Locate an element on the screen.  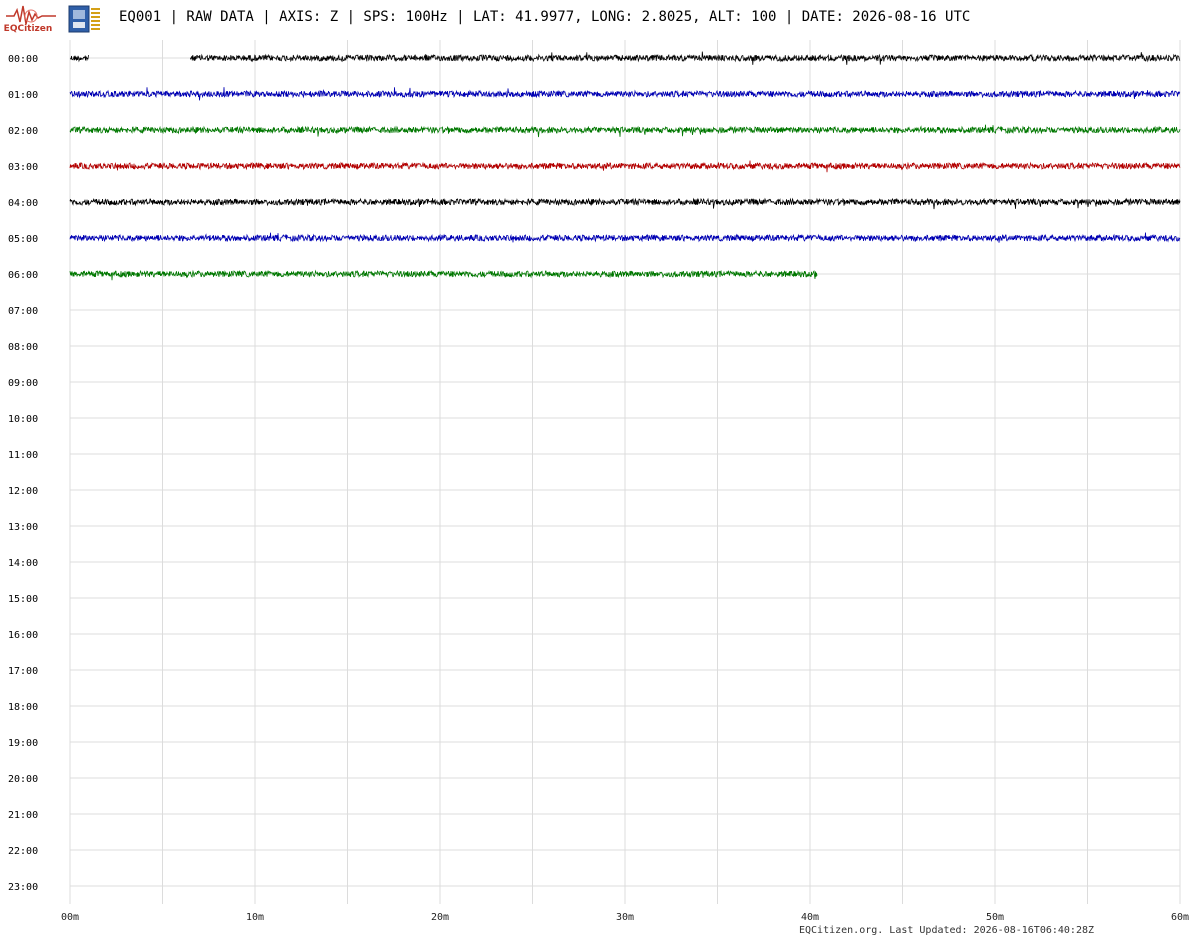
hour-label: 19:00 is located at coordinates (23, 743).